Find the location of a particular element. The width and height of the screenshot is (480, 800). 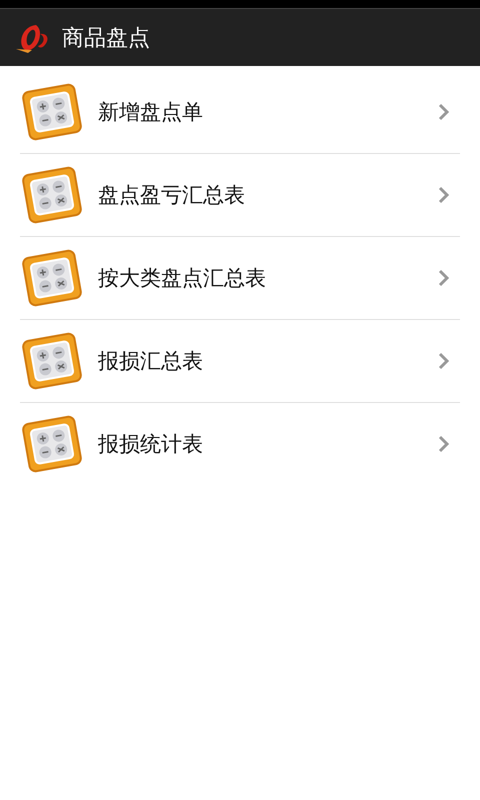

menu-item: 报损汇总表 is located at coordinates (240, 361).